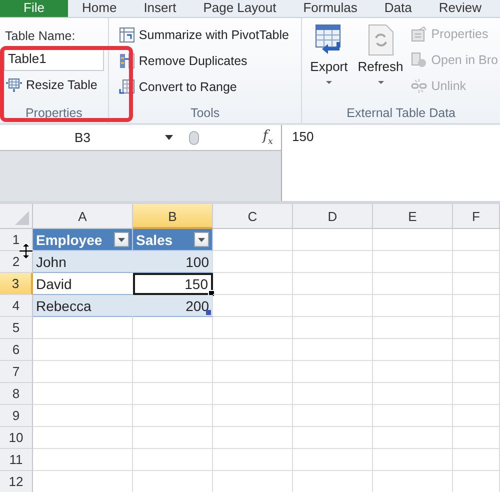 Image resolution: width=500 pixels, height=492 pixels. I want to click on column-header: B, so click(173, 216).